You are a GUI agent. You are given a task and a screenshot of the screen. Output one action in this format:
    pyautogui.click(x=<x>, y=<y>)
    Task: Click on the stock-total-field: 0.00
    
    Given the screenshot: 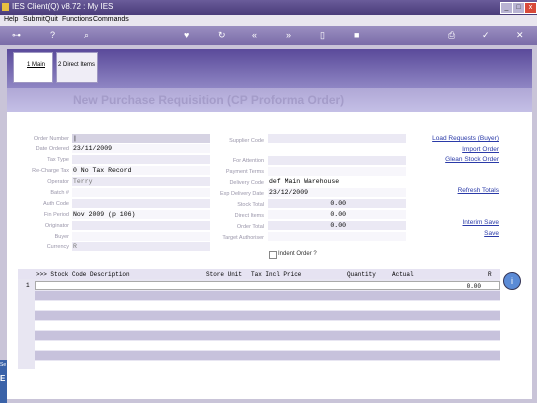 What is the action you would take?
    pyautogui.click(x=337, y=203)
    